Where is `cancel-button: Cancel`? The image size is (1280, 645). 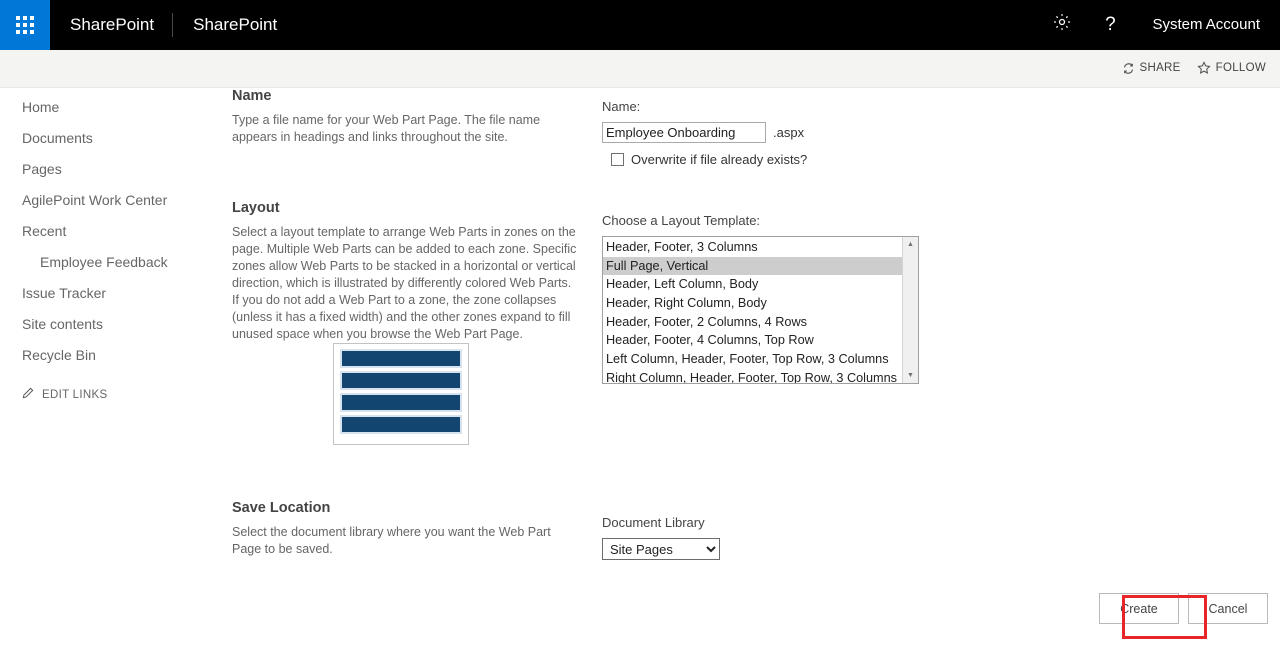
cancel-button: Cancel is located at coordinates (1228, 608).